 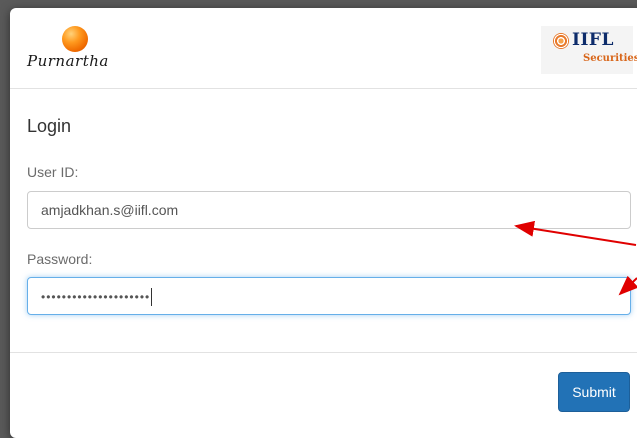 What do you see at coordinates (53, 172) in the screenshot?
I see `user-id-label: User ID:` at bounding box center [53, 172].